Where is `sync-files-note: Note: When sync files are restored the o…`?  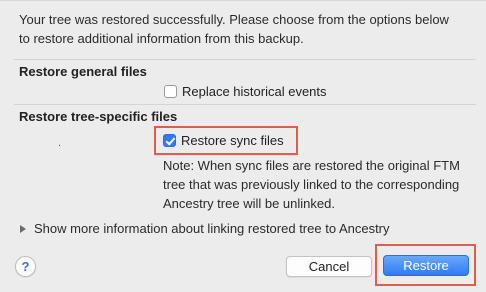 sync-files-note: Note: When sync files are restored the o… is located at coordinates (311, 184).